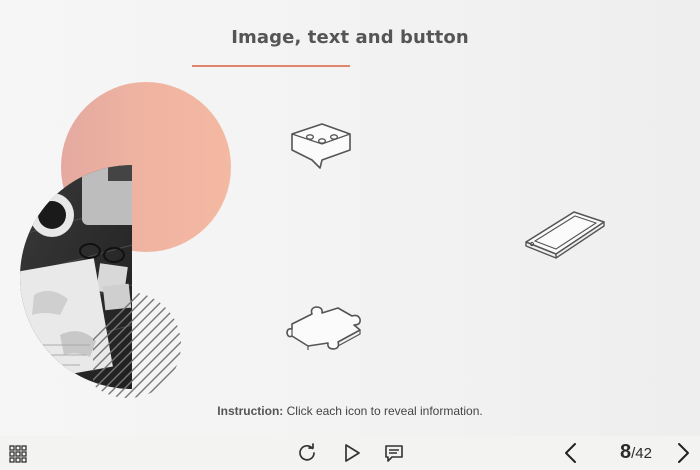 The height and width of the screenshot is (470, 700). Describe the element at coordinates (383, 411) in the screenshot. I see `instruction-body: Click each icon to reveal information.` at that location.